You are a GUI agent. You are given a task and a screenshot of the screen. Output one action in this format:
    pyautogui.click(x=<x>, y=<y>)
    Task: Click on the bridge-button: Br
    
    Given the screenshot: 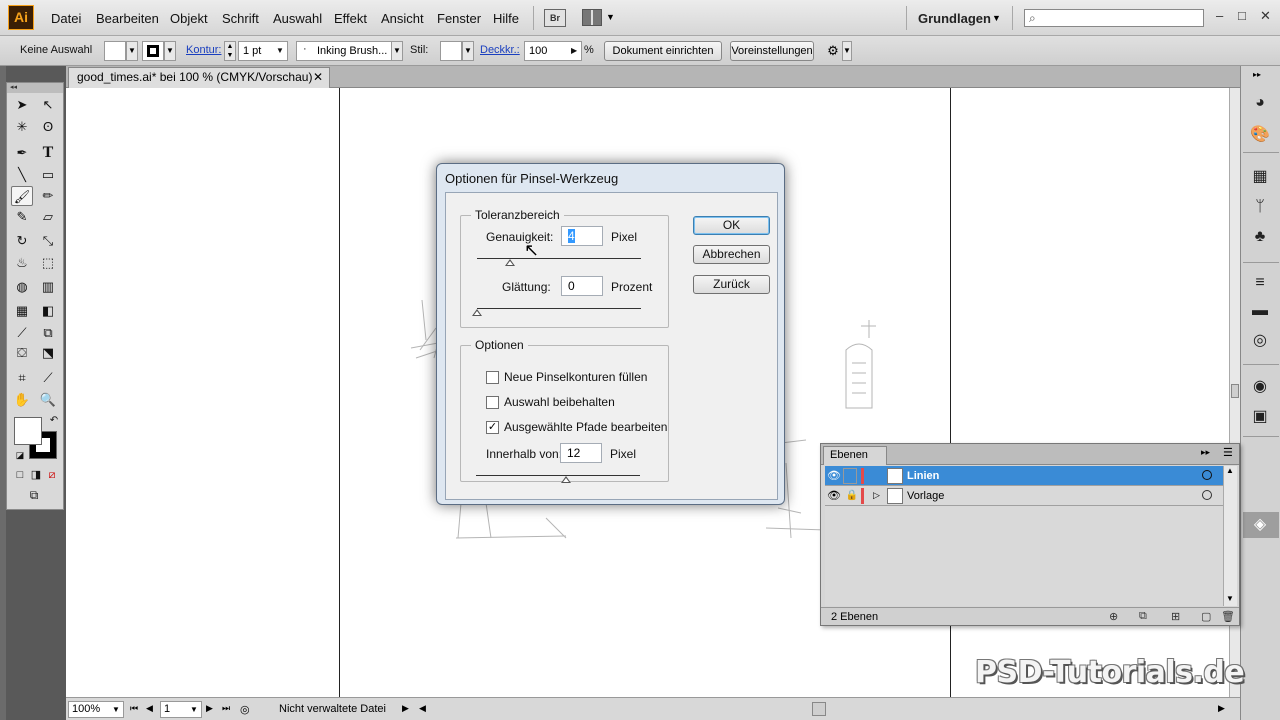 What is the action you would take?
    pyautogui.click(x=555, y=18)
    